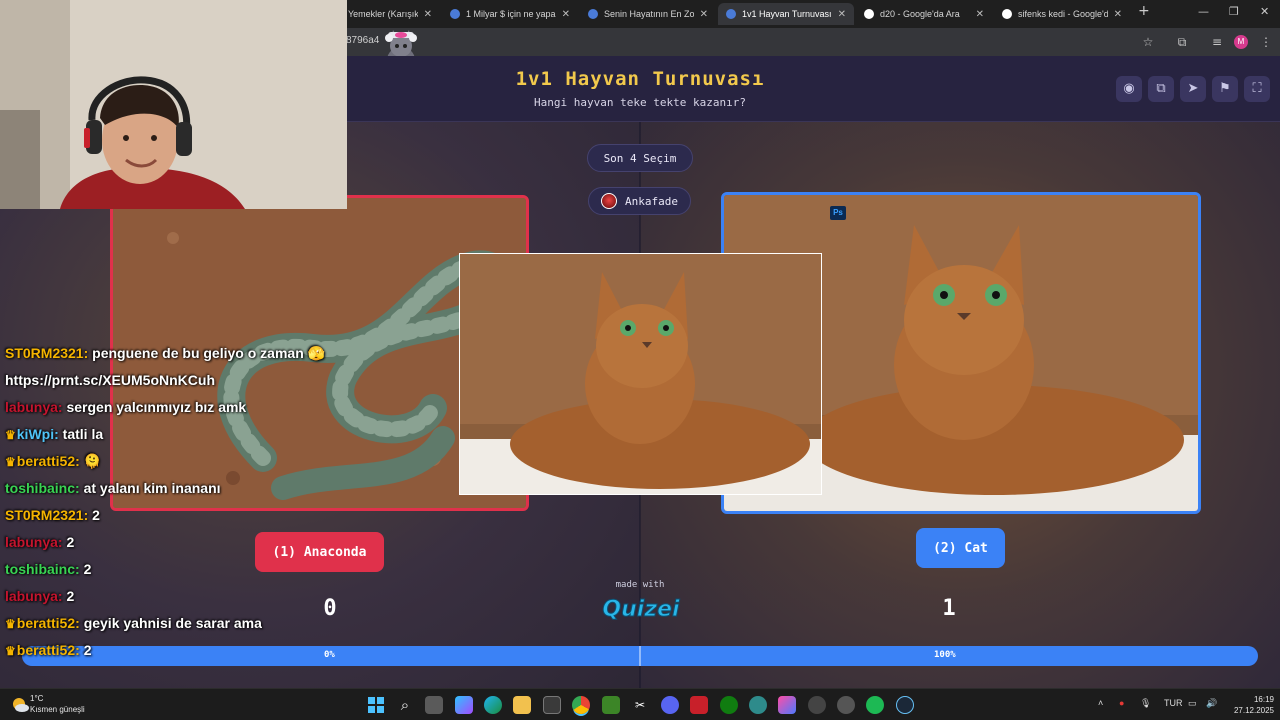 The height and width of the screenshot is (720, 1280). Describe the element at coordinates (640, 656) in the screenshot. I see `vote-progress-bar: 0% 100%` at that location.